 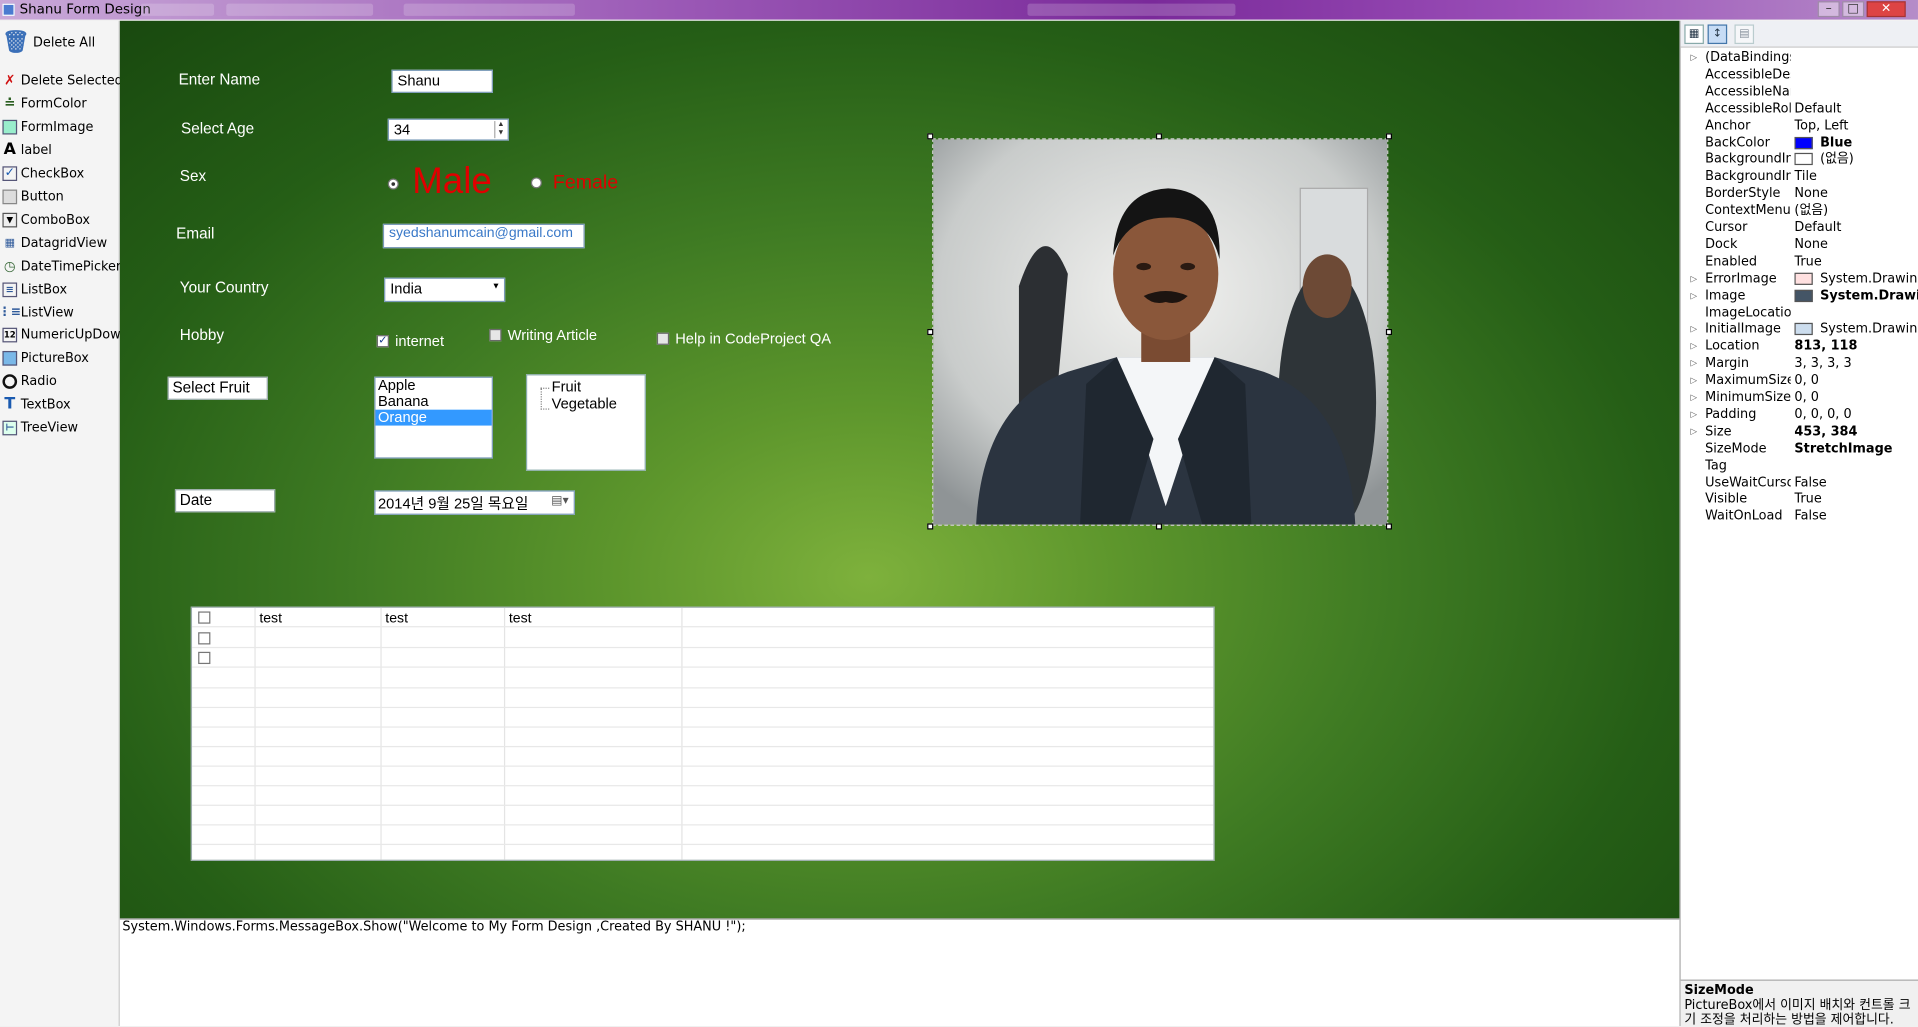 What do you see at coordinates (1856, 363) in the screenshot?
I see `property-value: 3, 3, 3, 3` at bounding box center [1856, 363].